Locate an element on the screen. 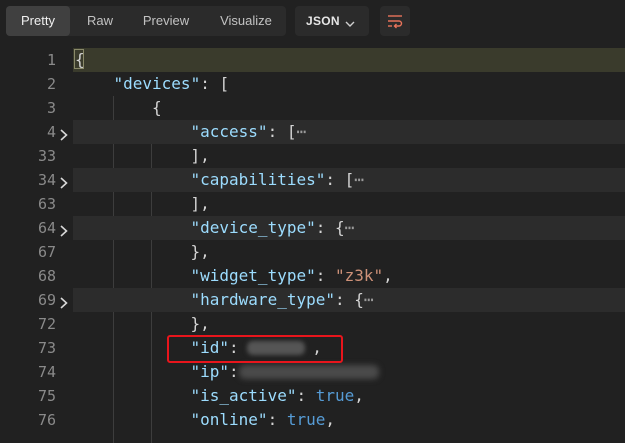 The height and width of the screenshot is (443, 625). code-text: "access": [⋯ is located at coordinates (249, 132).